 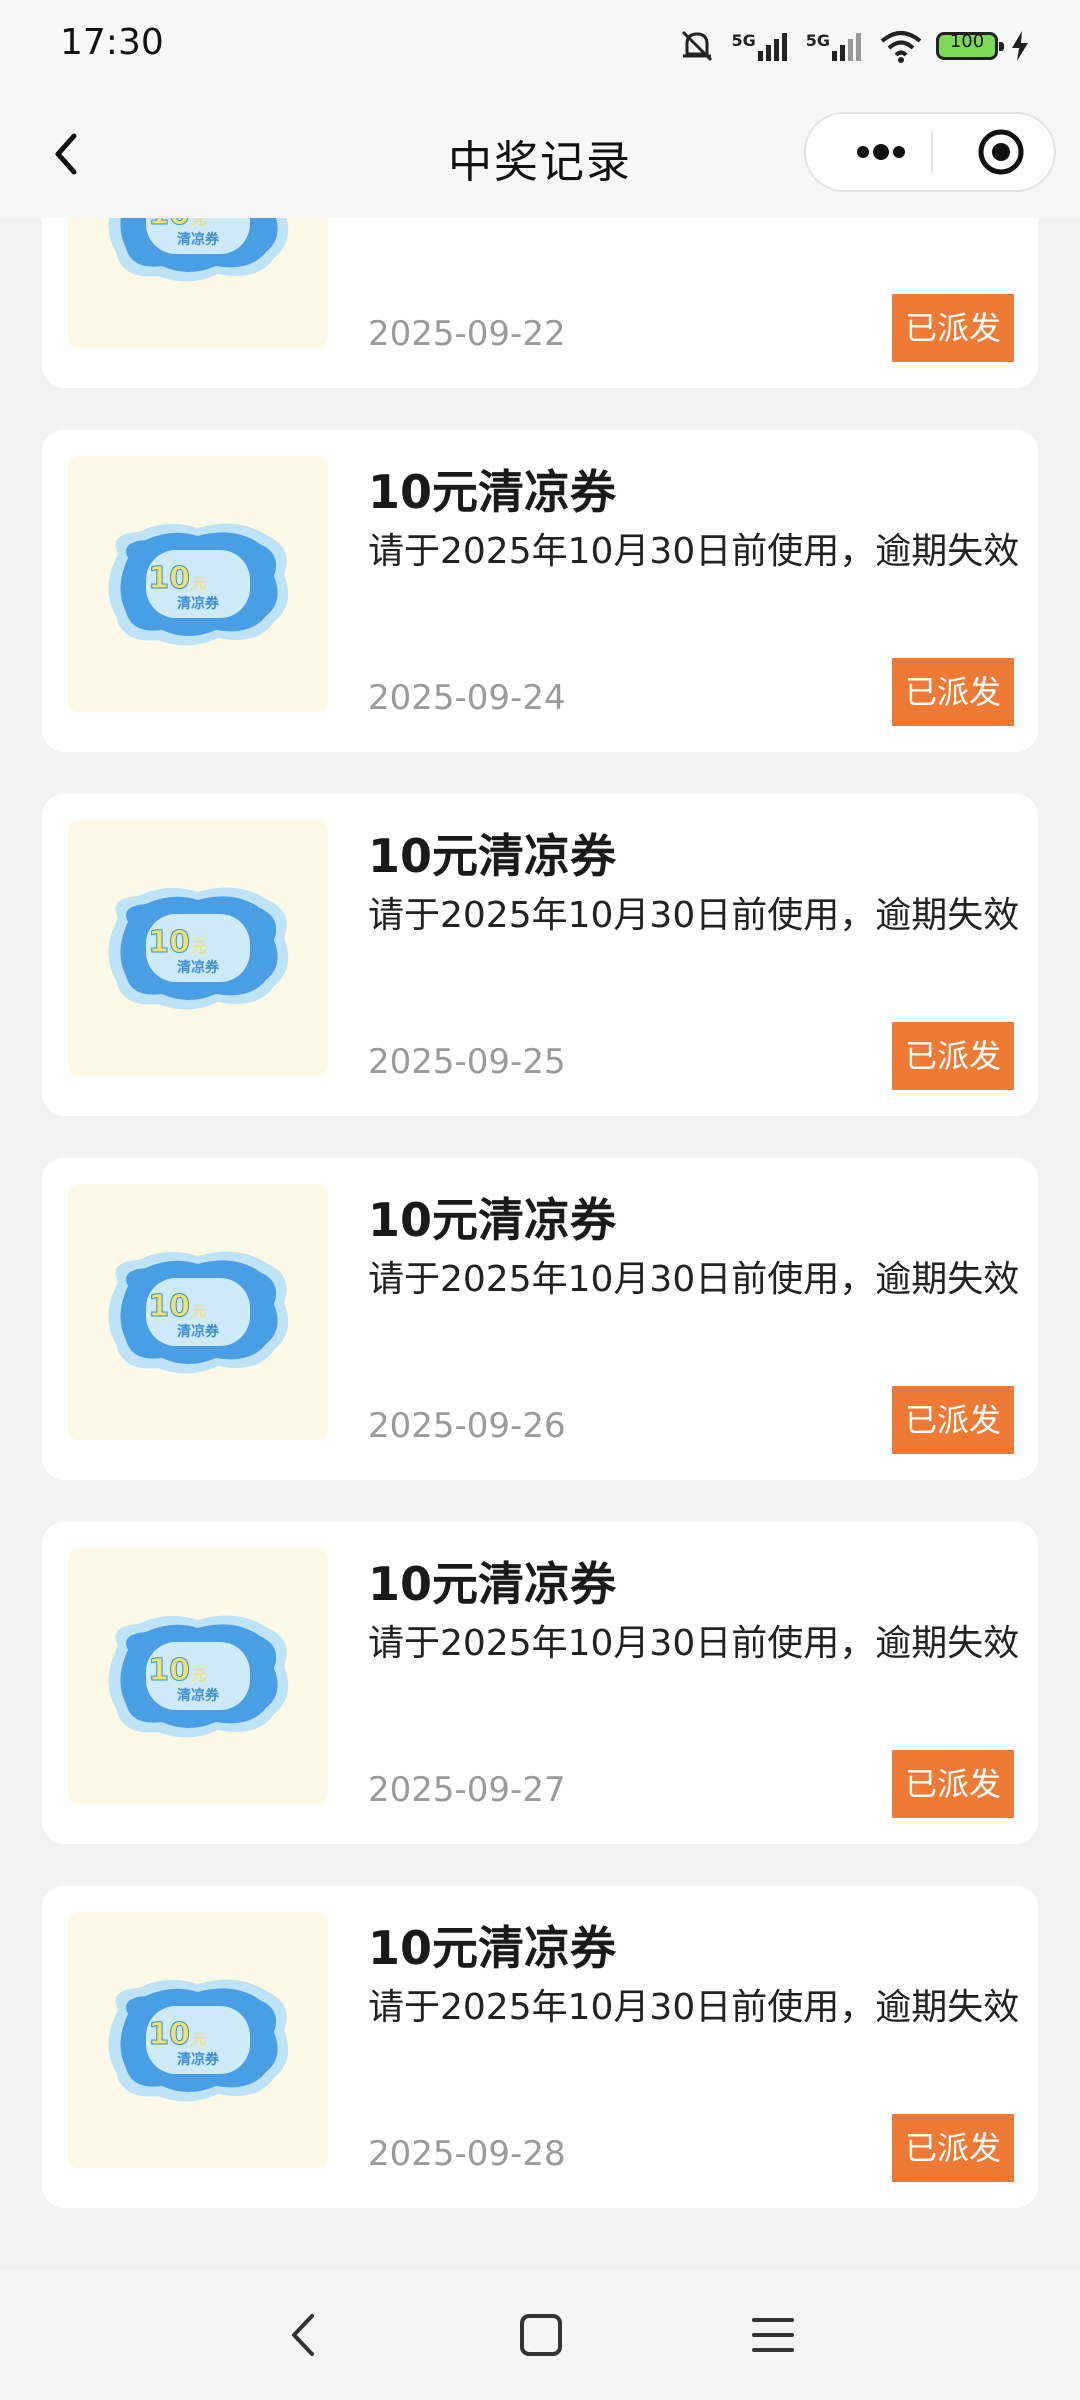 What do you see at coordinates (467, 334) in the screenshot?
I see `record-date: 2025-09-22` at bounding box center [467, 334].